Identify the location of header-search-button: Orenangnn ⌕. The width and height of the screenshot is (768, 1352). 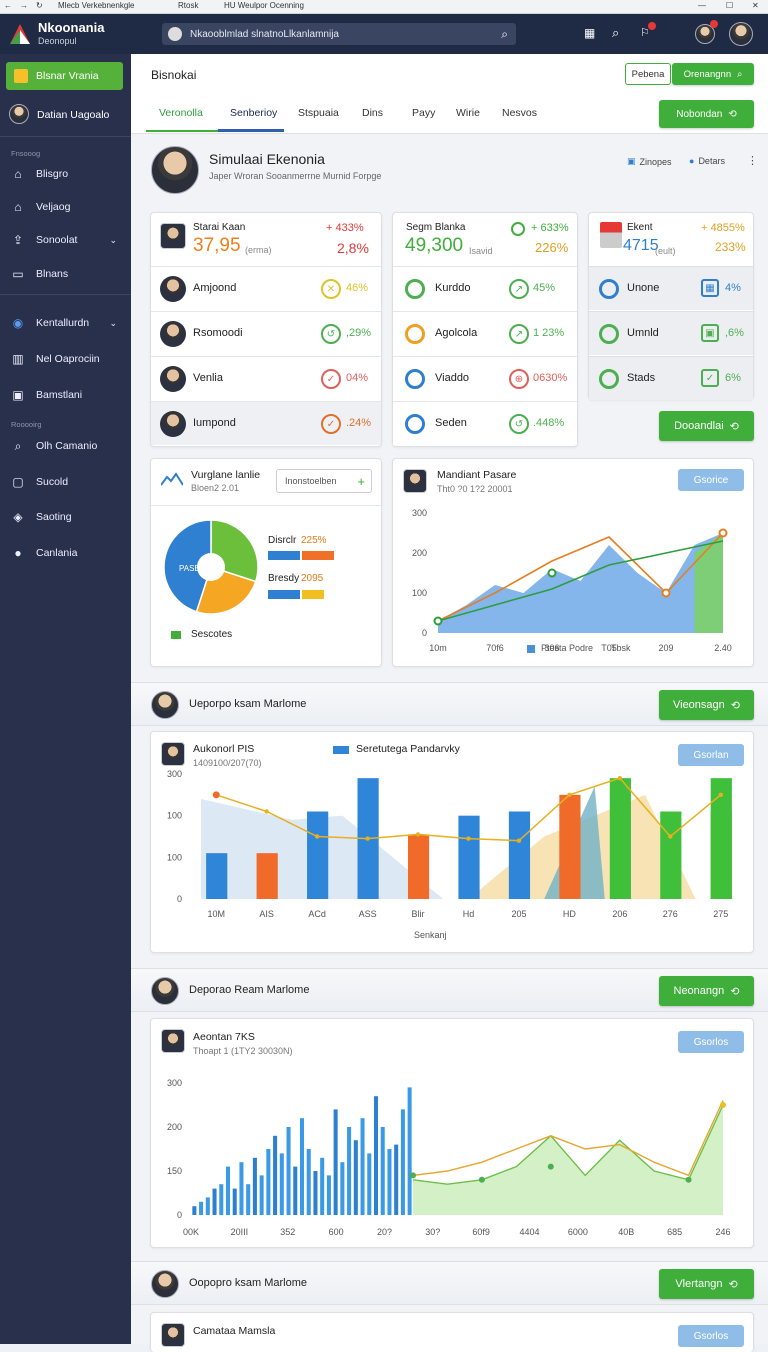
(713, 74).